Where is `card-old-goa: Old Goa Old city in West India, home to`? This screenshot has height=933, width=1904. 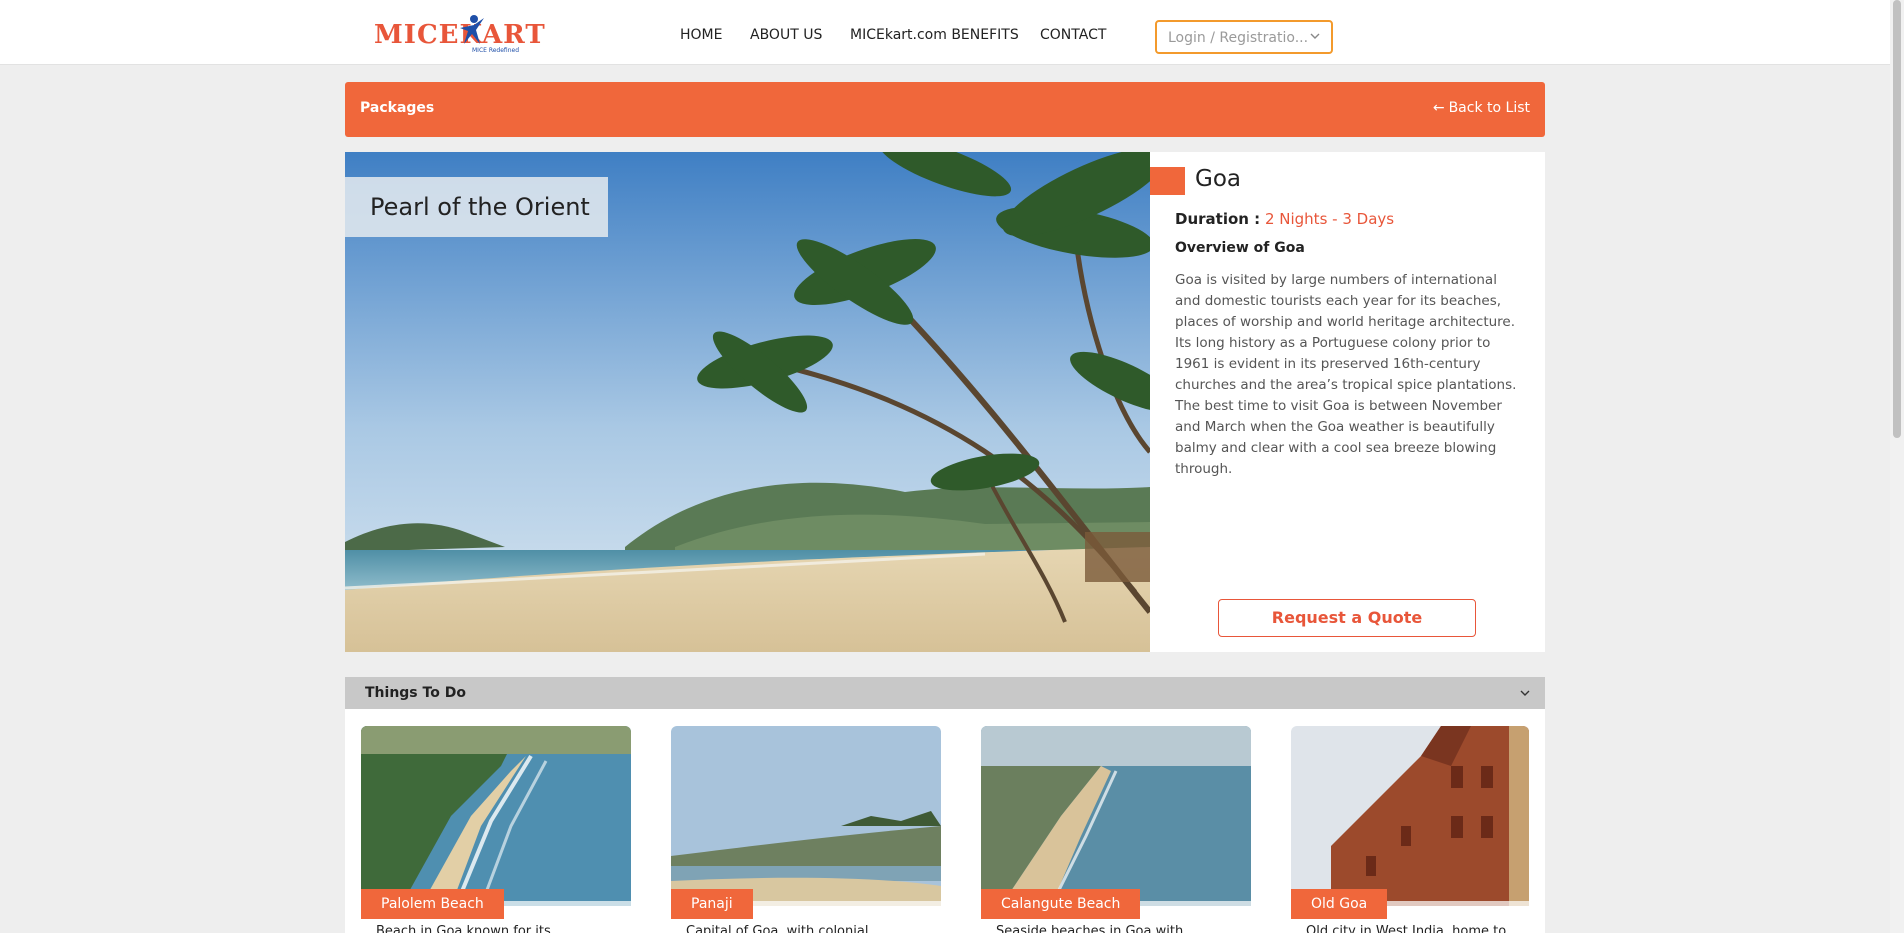
card-old-goa: Old Goa Old city in West India, home to is located at coordinates (1410, 829).